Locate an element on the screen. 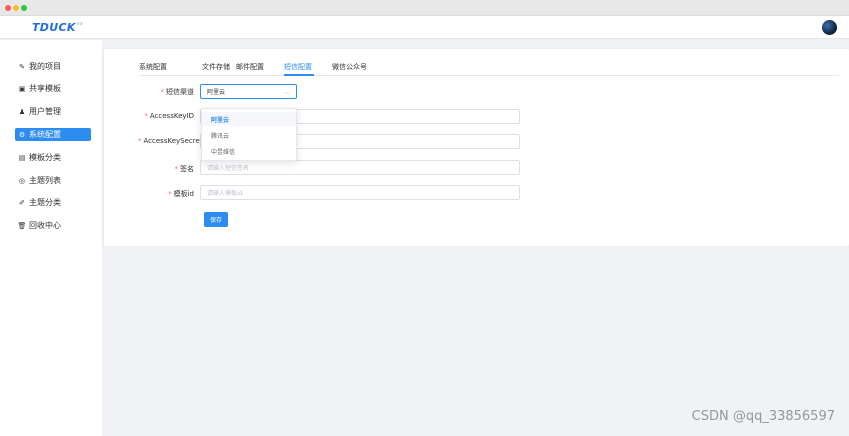 The width and height of the screenshot is (849, 436). sidebar-item-label: 用户管理 is located at coordinates (45, 111).